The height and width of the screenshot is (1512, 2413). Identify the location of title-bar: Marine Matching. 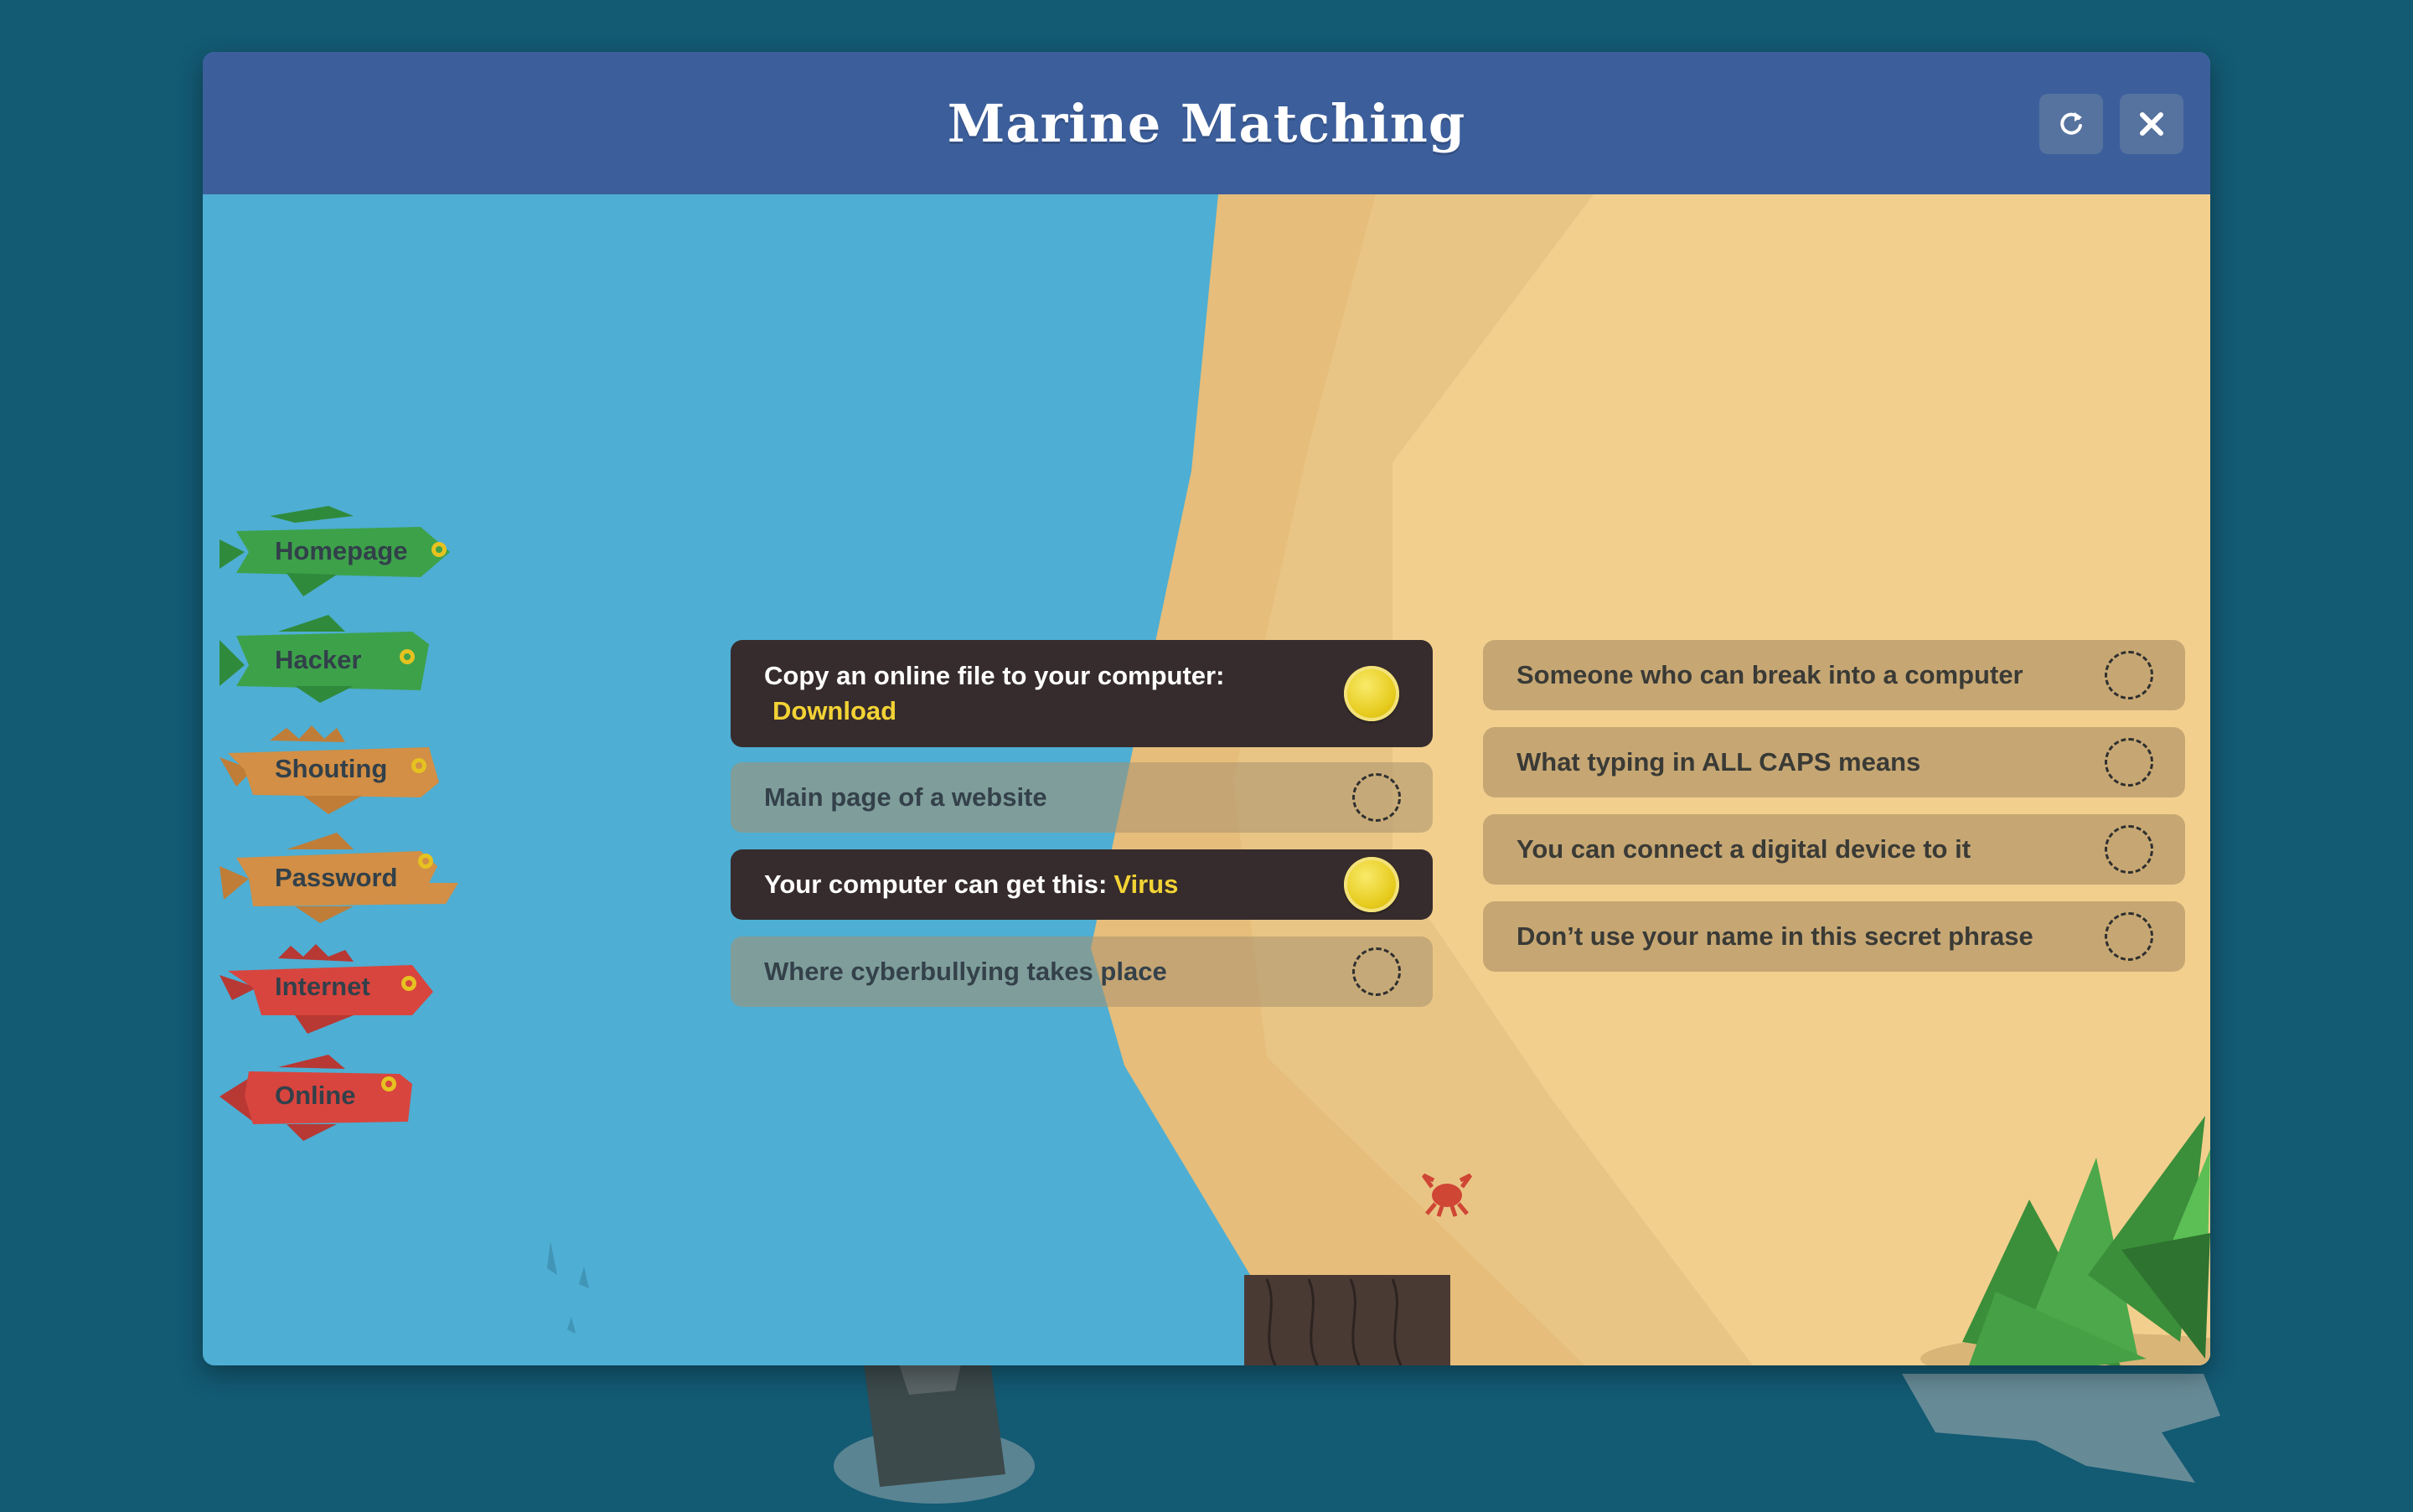
(1206, 123).